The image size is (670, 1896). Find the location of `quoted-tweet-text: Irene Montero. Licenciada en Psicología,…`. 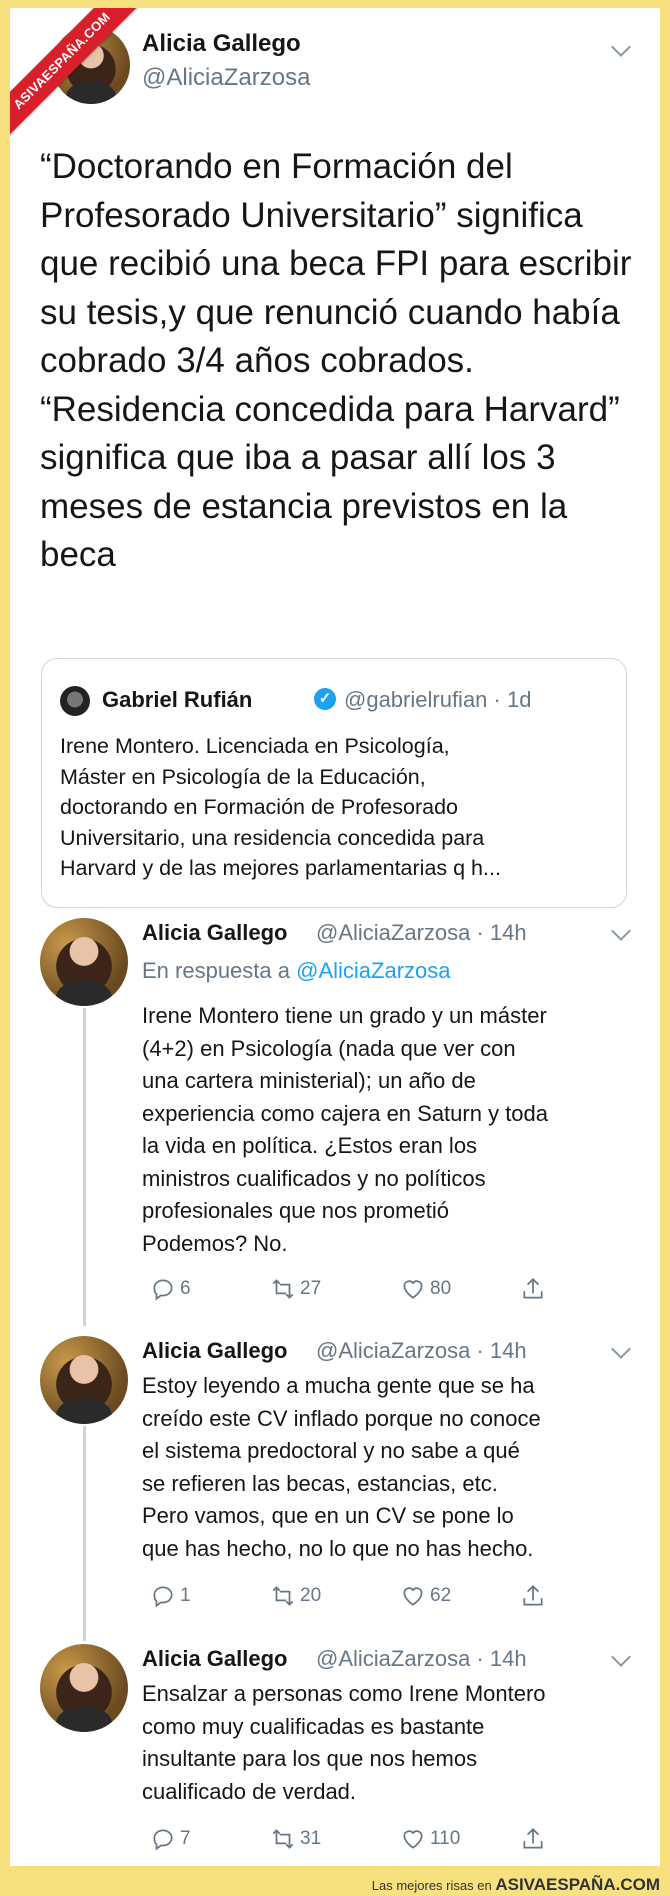

quoted-tweet-text: Irene Montero. Licenciada en Psicología,… is located at coordinates (280, 807).